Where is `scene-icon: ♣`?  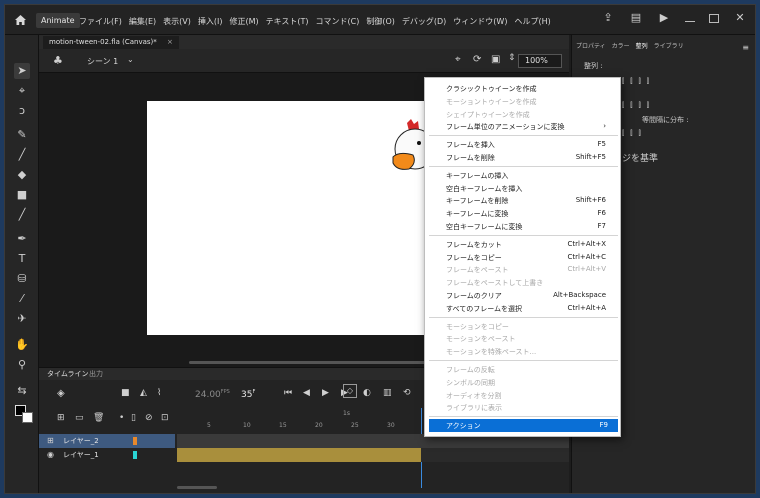
scene-icon: ♣ is located at coordinates (58, 60).